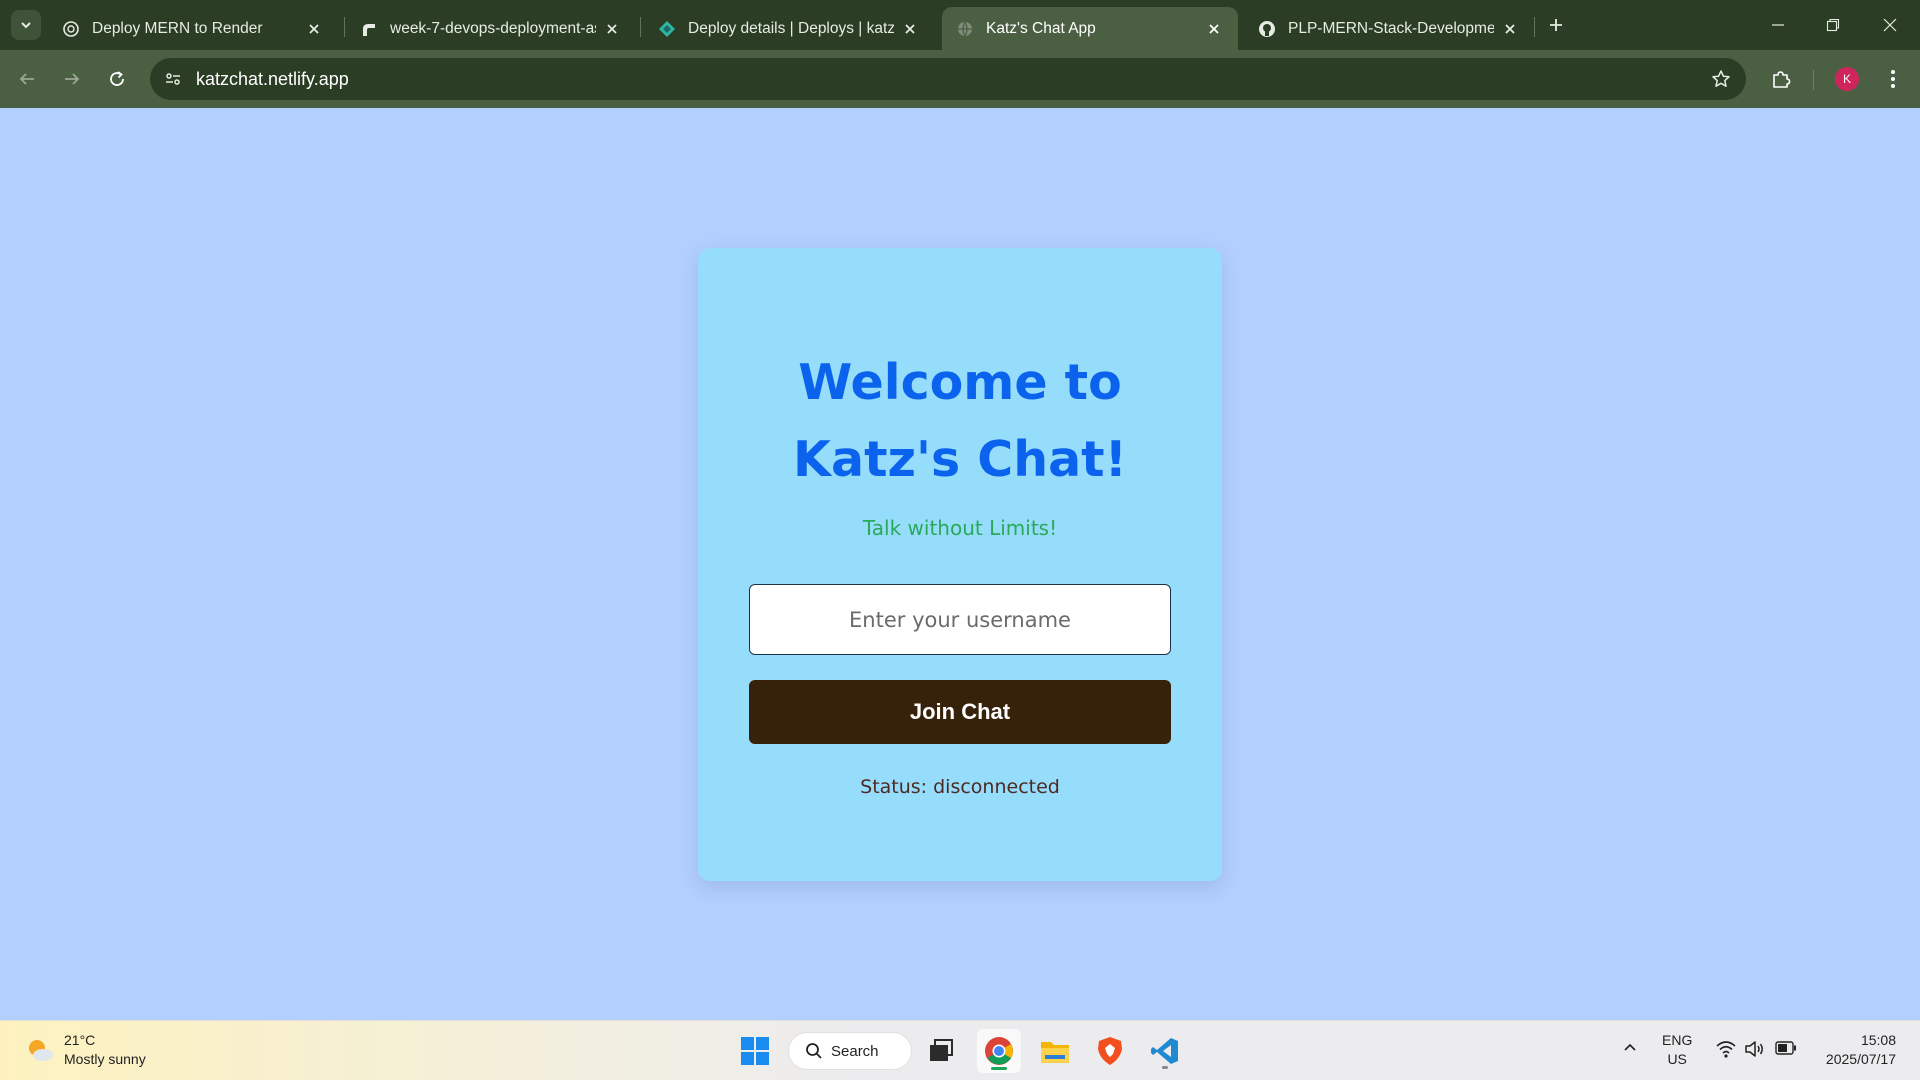  I want to click on region-code: US, so click(1677, 1059).